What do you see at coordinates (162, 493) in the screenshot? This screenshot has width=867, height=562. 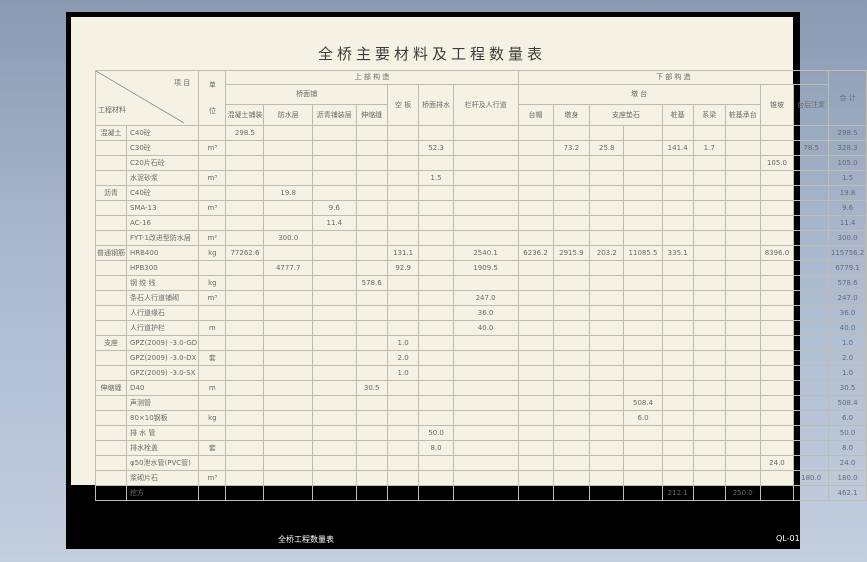 I see `row-material: 挖方` at bounding box center [162, 493].